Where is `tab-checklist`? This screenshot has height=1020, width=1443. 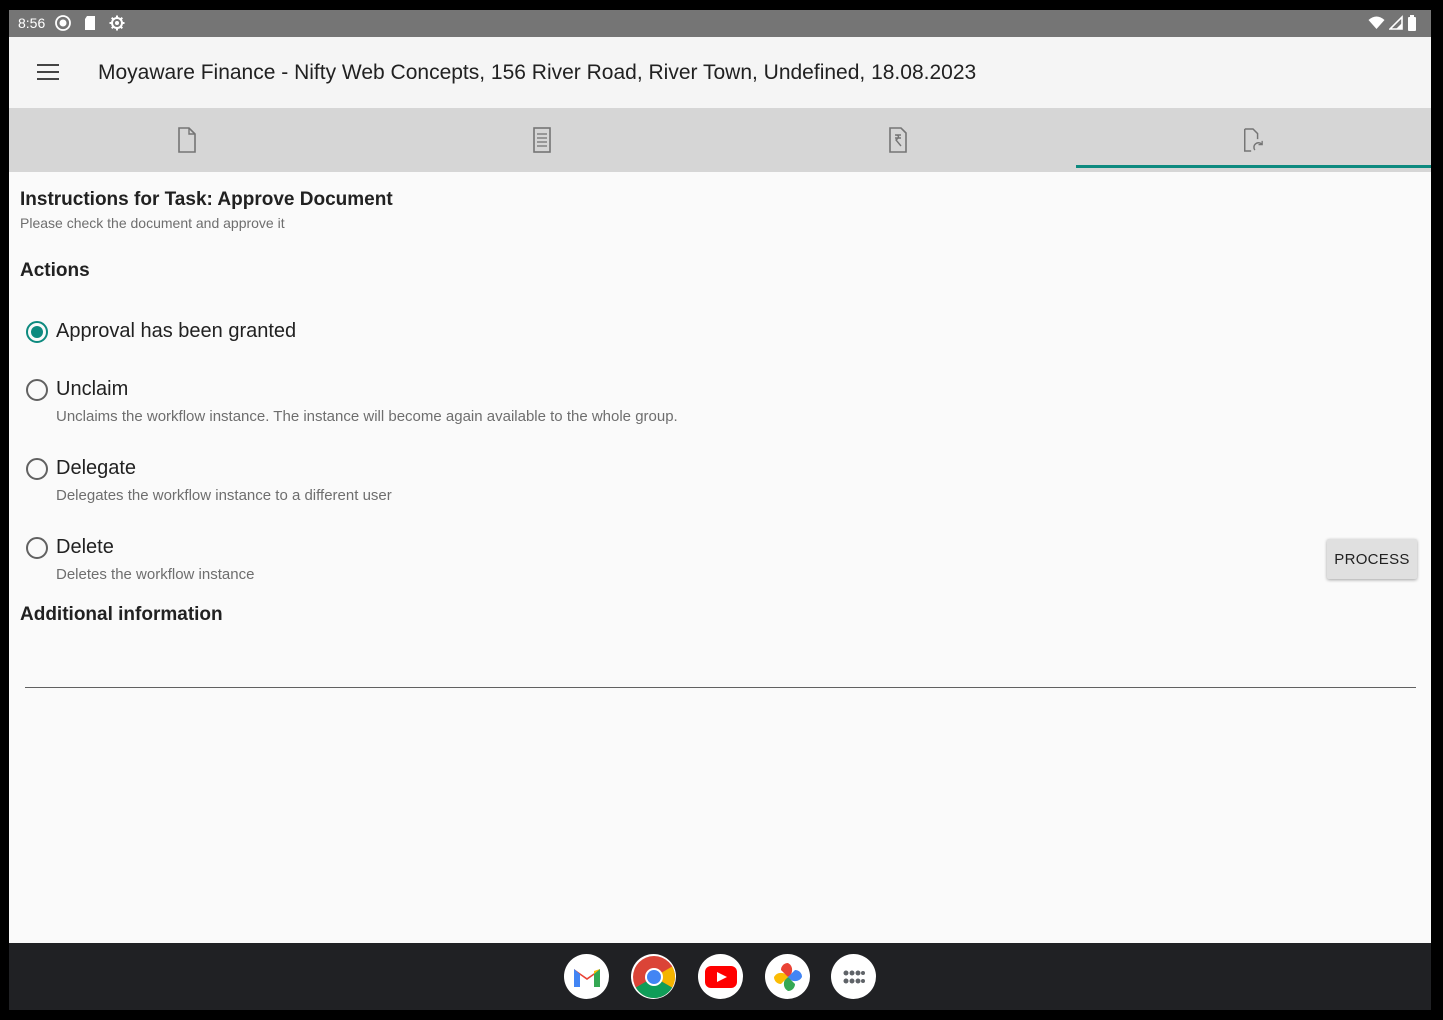 tab-checklist is located at coordinates (543, 140).